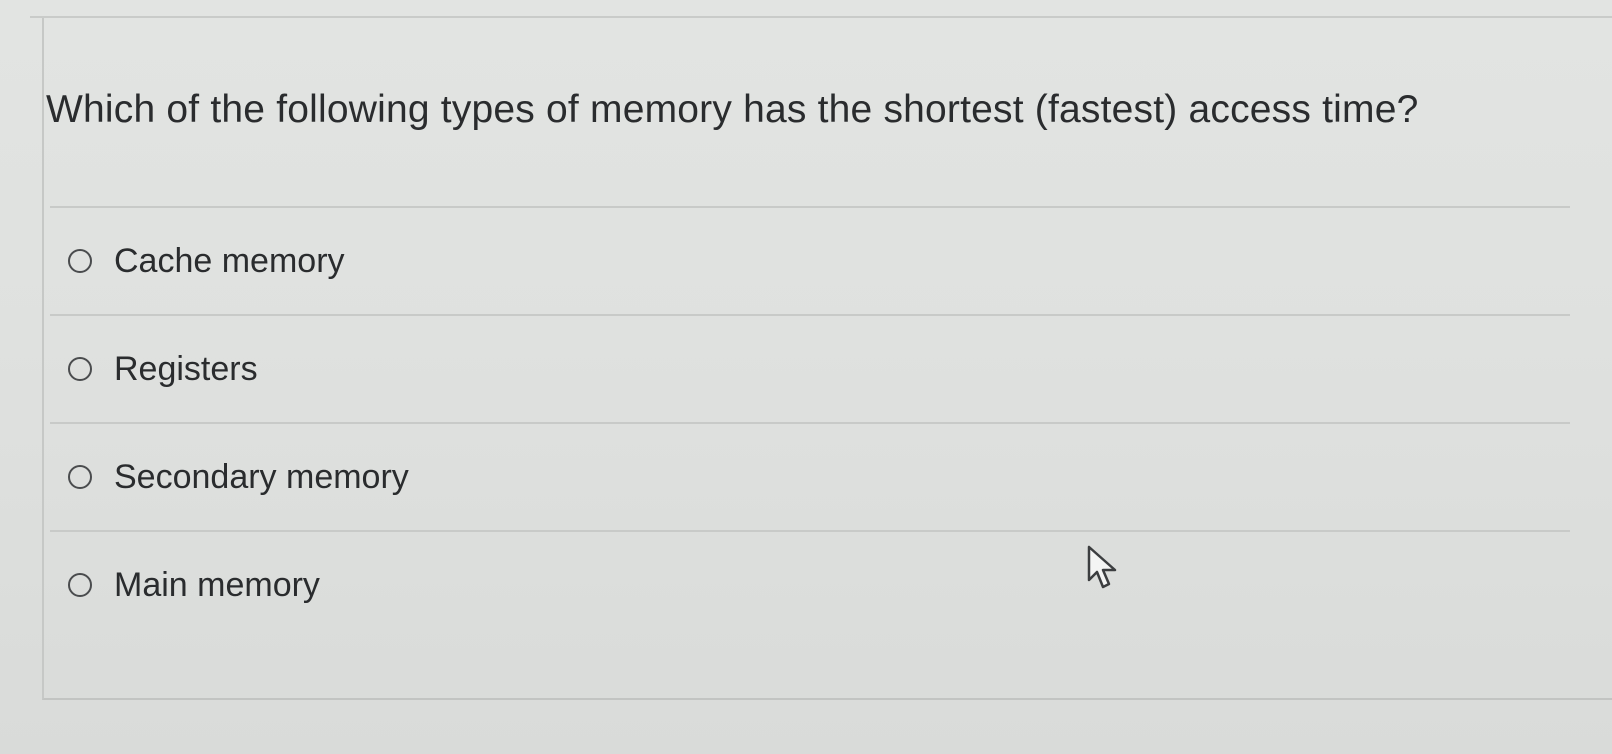  I want to click on answer-label: Secondary memory, so click(261, 476).